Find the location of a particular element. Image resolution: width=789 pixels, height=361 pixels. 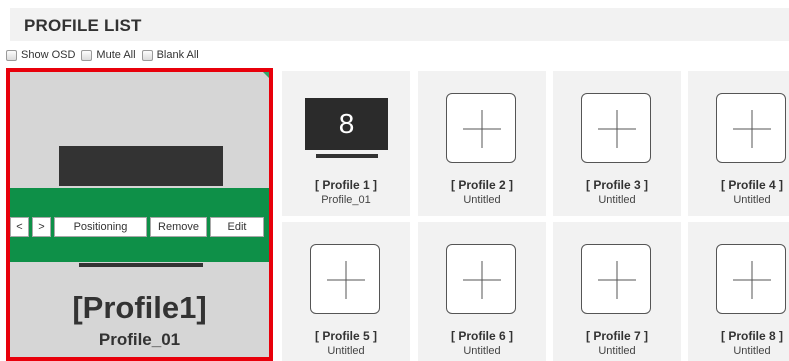

show-osd-option: Show OSD is located at coordinates (40, 55).